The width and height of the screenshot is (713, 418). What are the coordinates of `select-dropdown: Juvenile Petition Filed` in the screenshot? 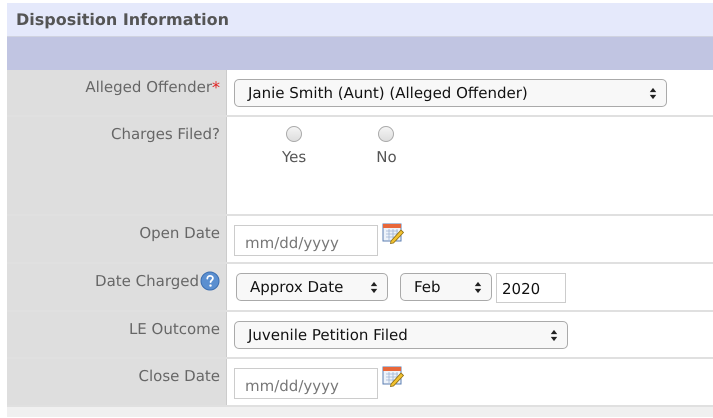 It's located at (401, 335).